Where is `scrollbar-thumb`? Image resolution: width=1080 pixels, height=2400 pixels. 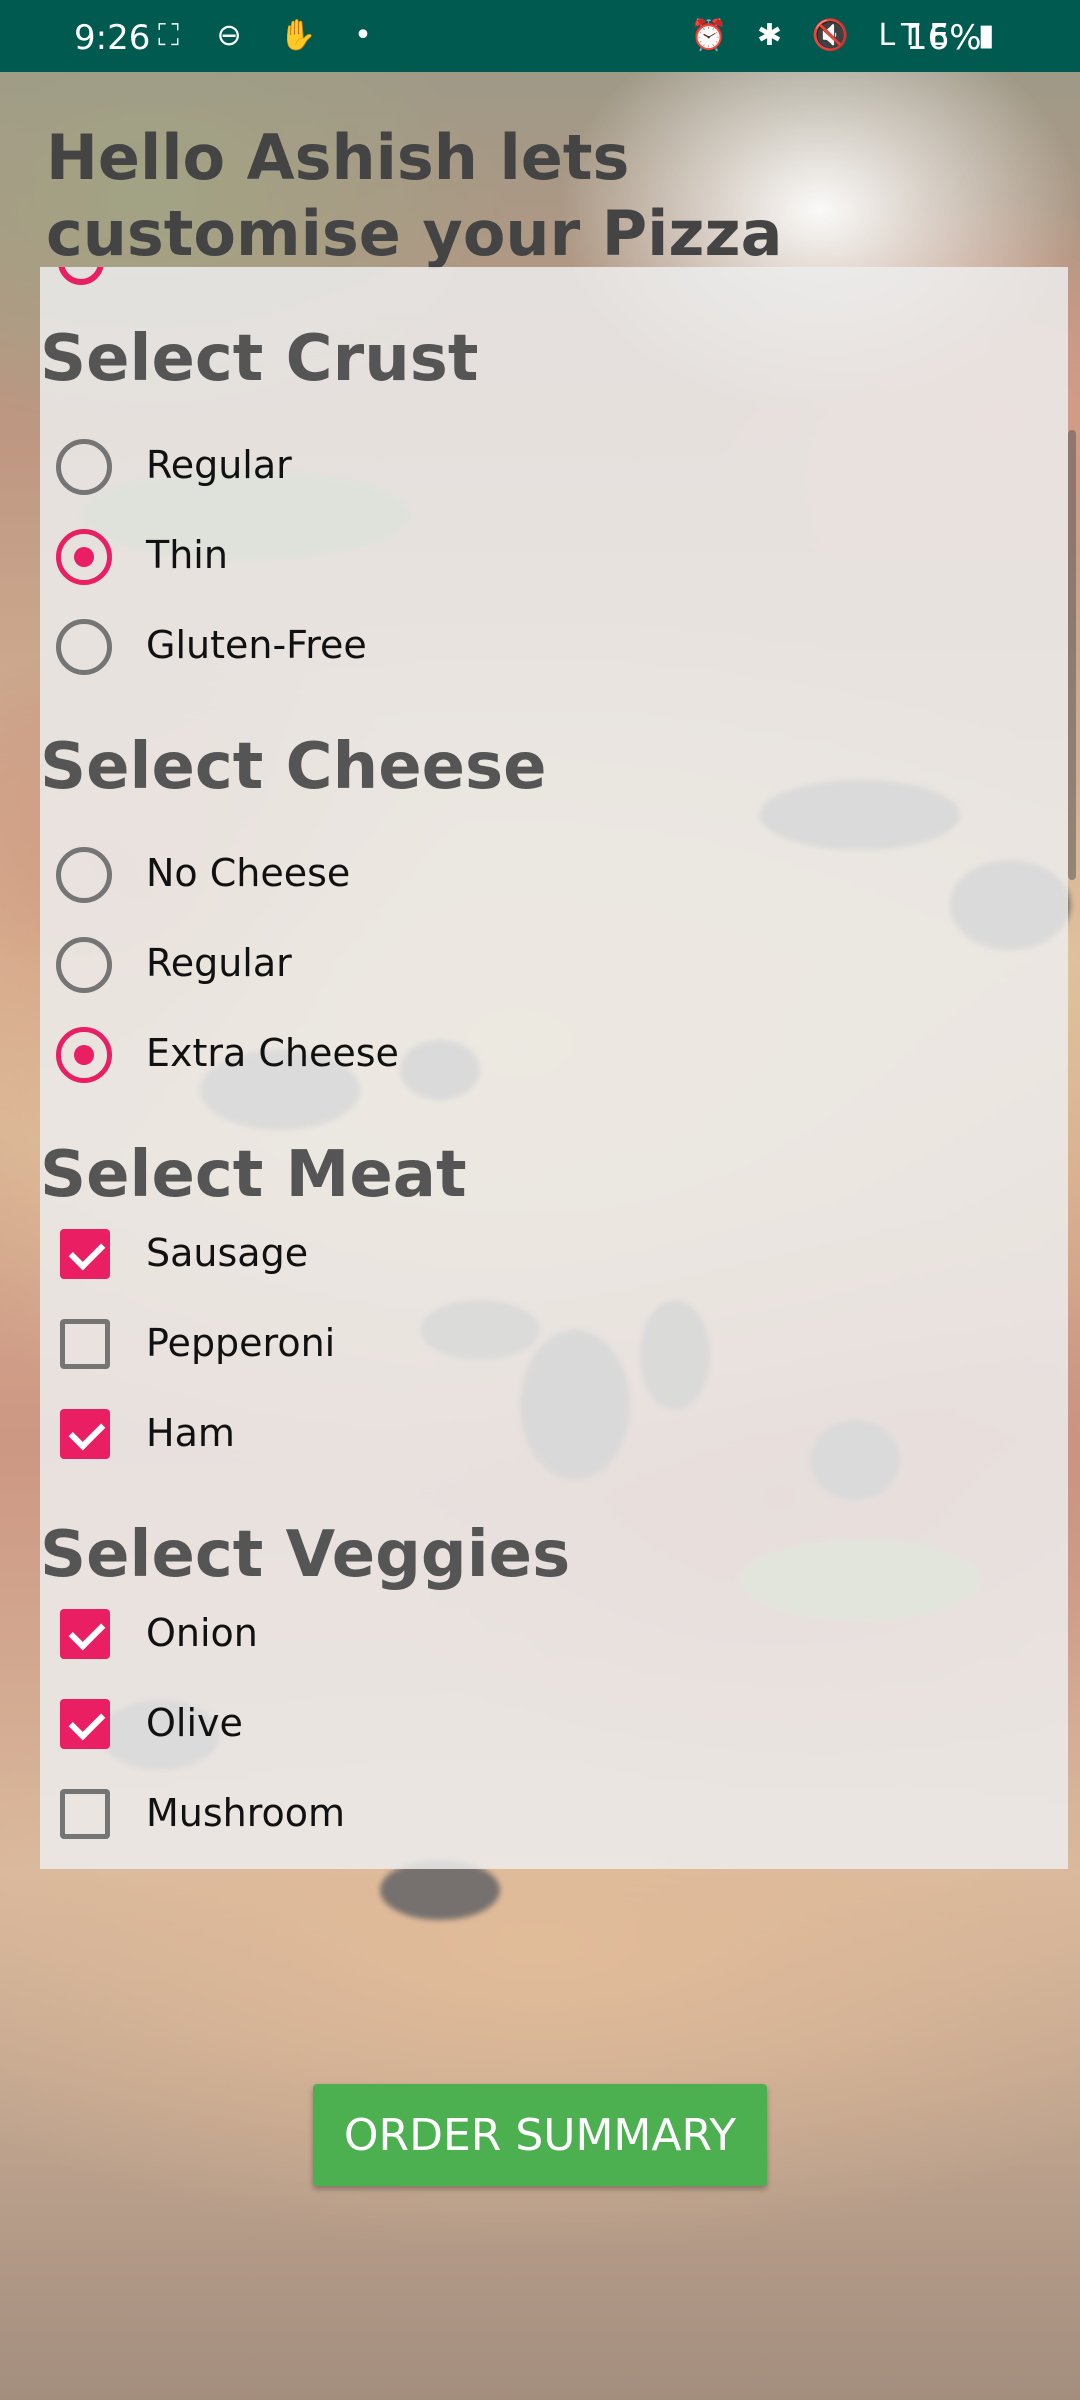 scrollbar-thumb is located at coordinates (1072, 655).